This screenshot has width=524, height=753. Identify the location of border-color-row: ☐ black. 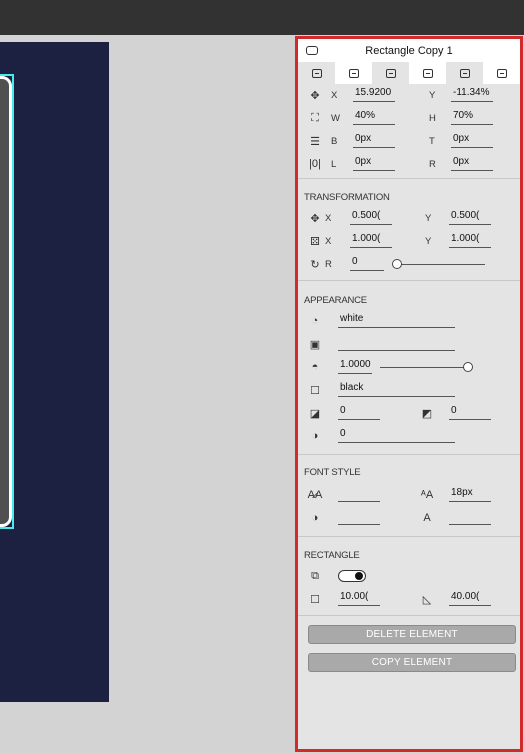
(409, 390).